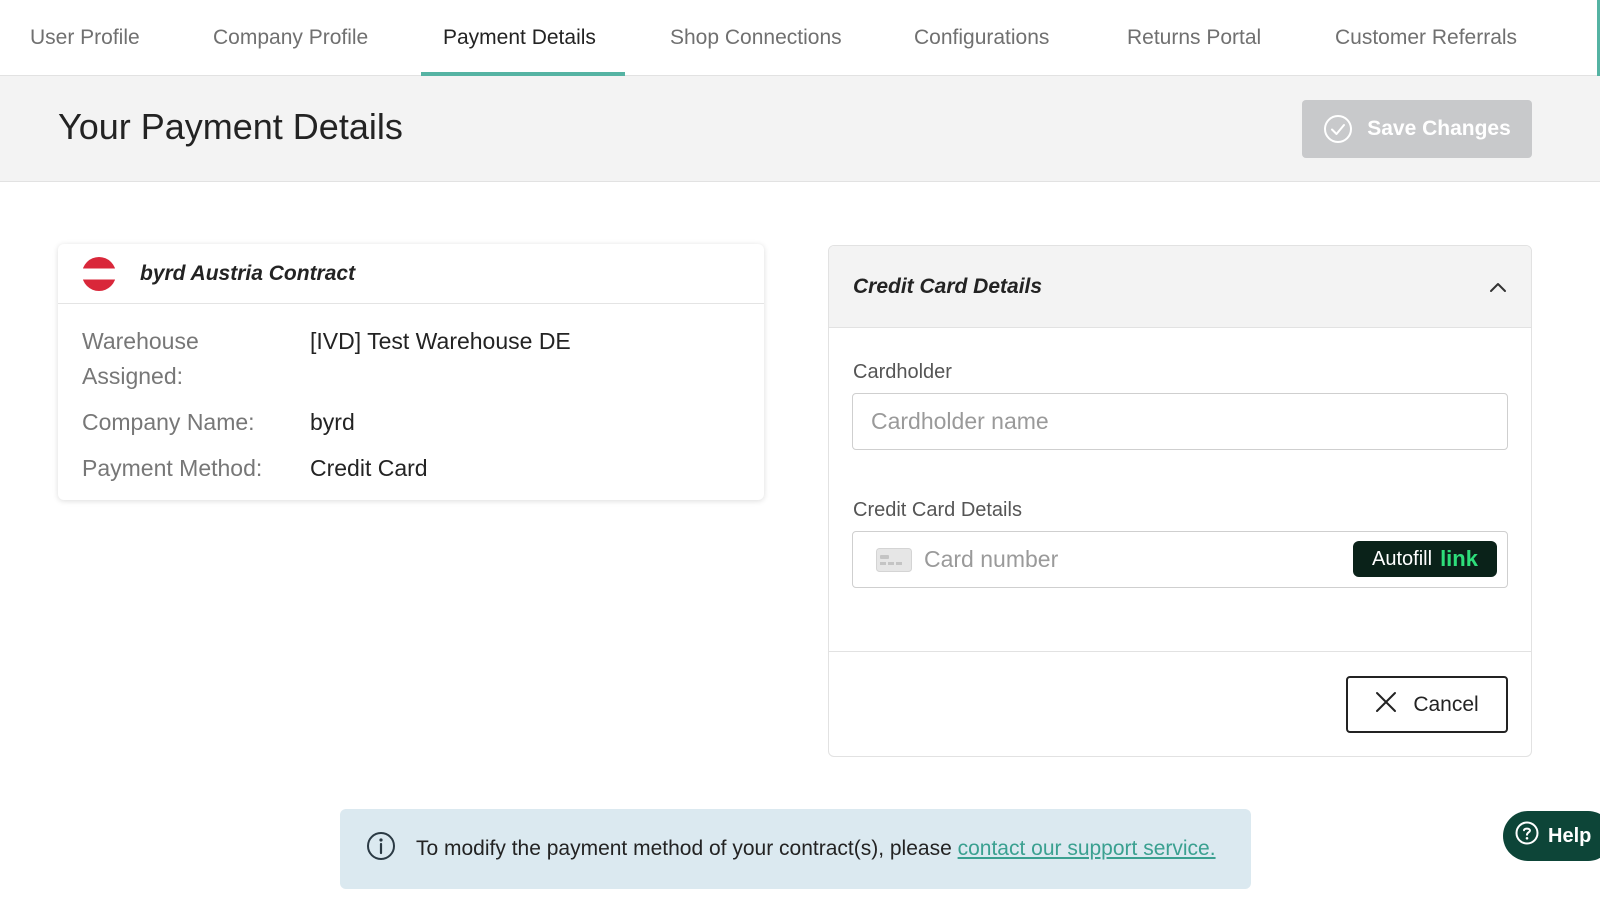 Image resolution: width=1600 pixels, height=901 pixels. Describe the element at coordinates (1180, 559) in the screenshot. I see `card-number-field-wrapper: Autofill link` at that location.